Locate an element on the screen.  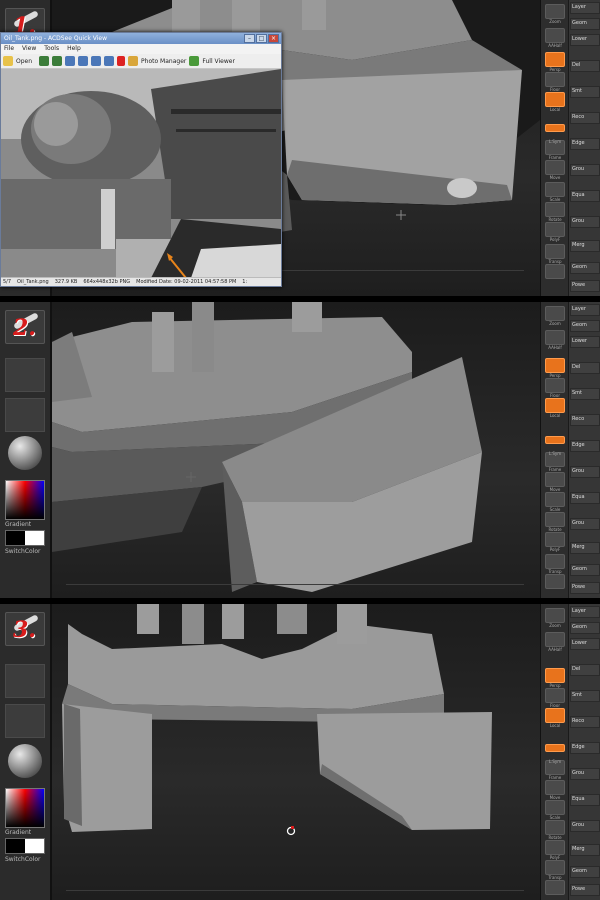
full-viewer-icon is located at coordinates (194, 61).